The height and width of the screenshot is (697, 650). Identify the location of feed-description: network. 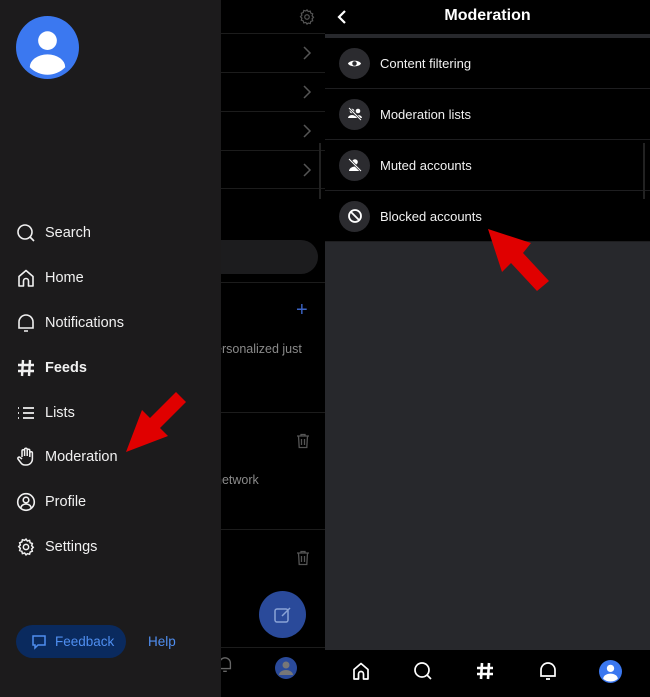
(237, 480).